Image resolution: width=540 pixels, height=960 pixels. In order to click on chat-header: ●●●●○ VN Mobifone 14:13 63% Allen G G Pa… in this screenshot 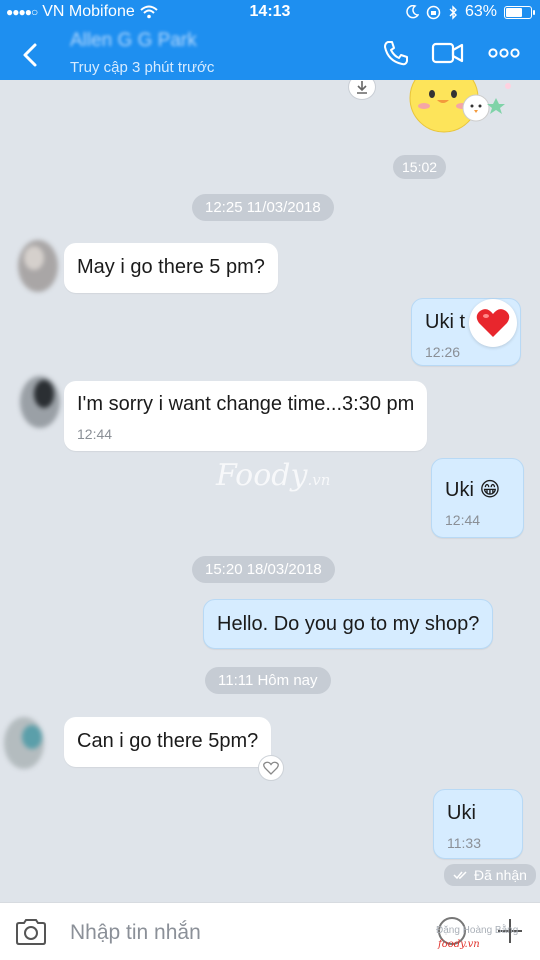, I will do `click(270, 40)`.